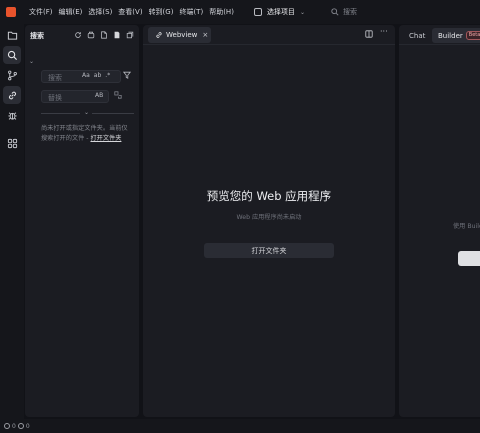 This screenshot has height=433, width=480. Describe the element at coordinates (55, 98) in the screenshot. I see `replace-input-placeholder: 替换` at that location.